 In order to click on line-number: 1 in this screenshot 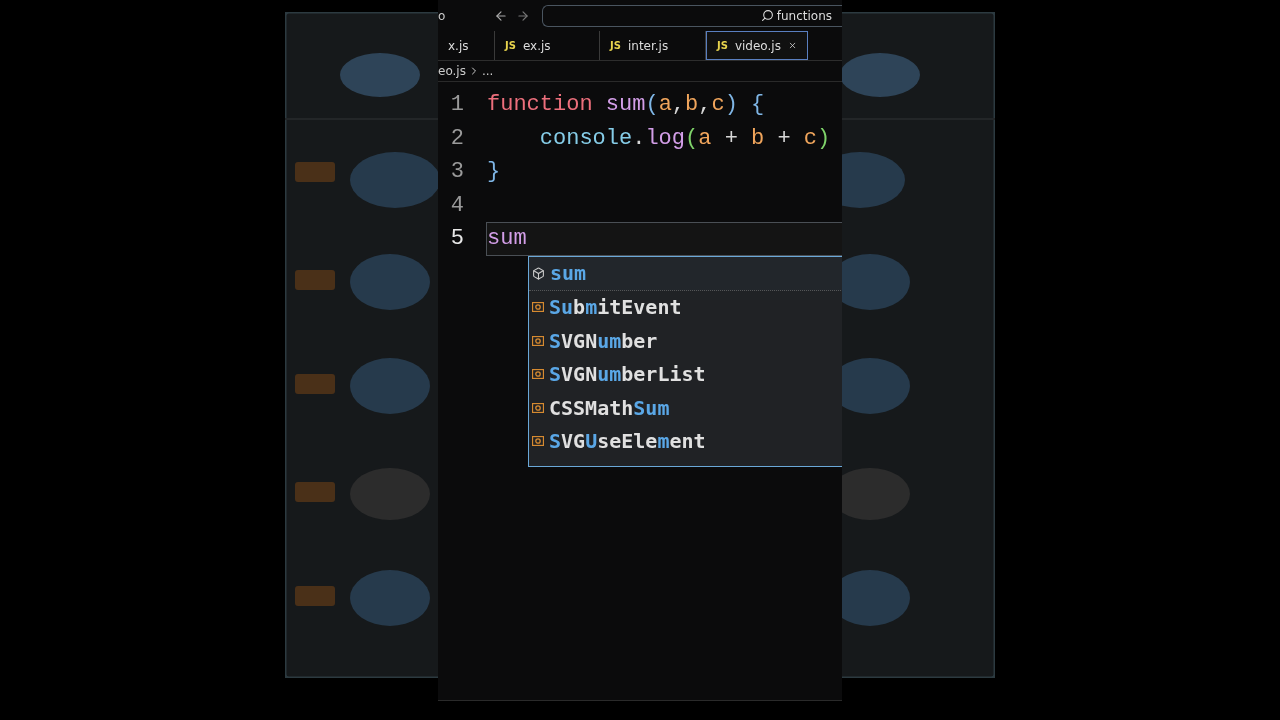, I will do `click(456, 105)`.